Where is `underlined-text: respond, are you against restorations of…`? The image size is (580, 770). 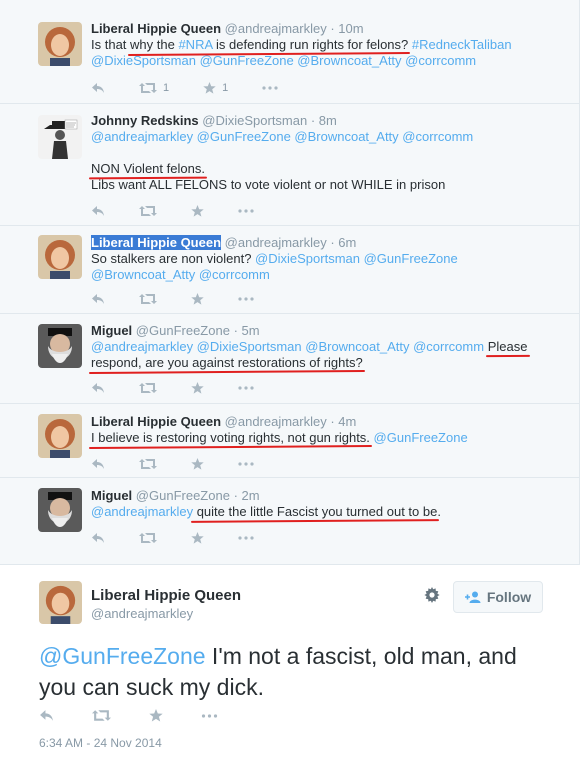
underlined-text: respond, are you against restorations of… is located at coordinates (227, 362).